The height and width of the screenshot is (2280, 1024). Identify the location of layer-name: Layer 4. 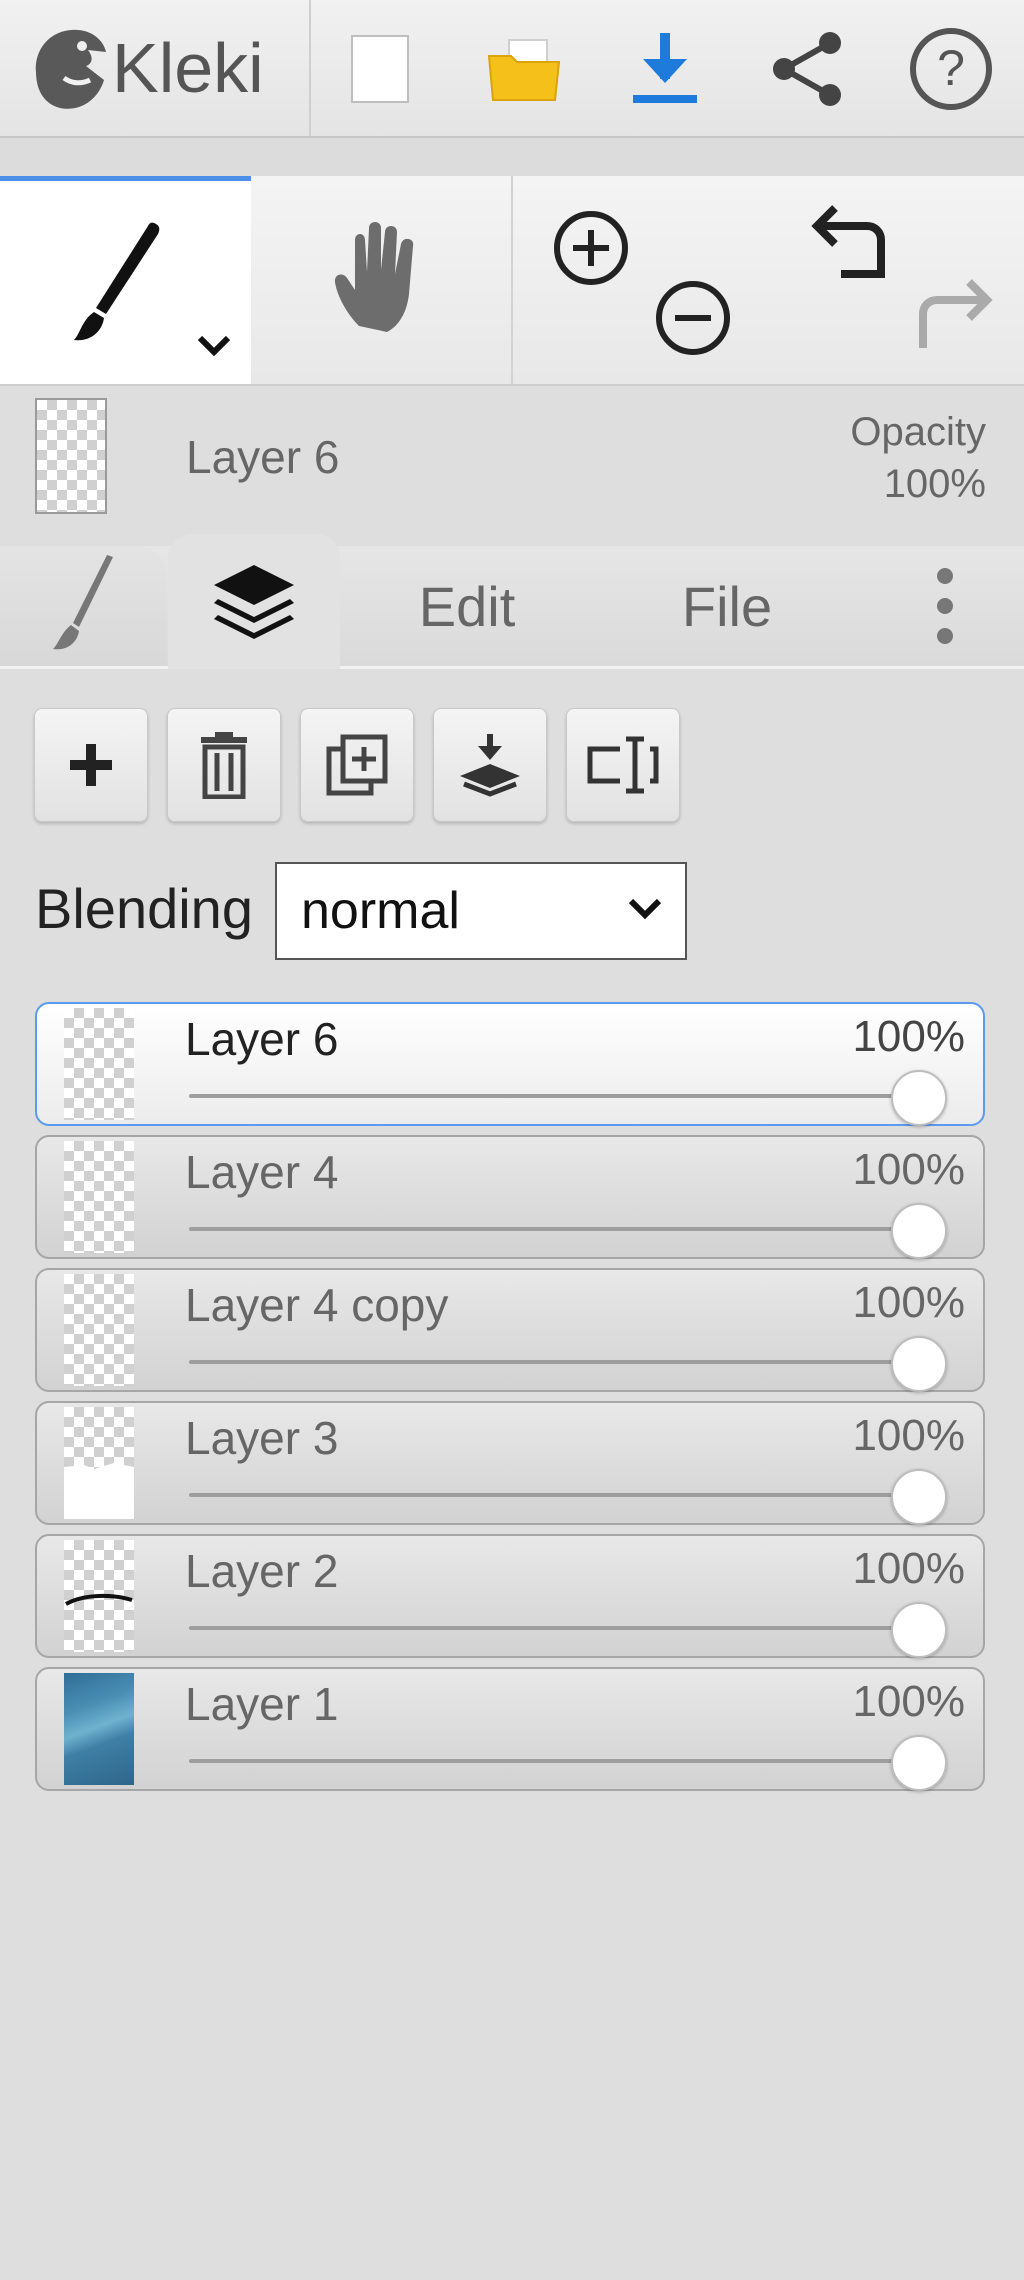
(262, 1172).